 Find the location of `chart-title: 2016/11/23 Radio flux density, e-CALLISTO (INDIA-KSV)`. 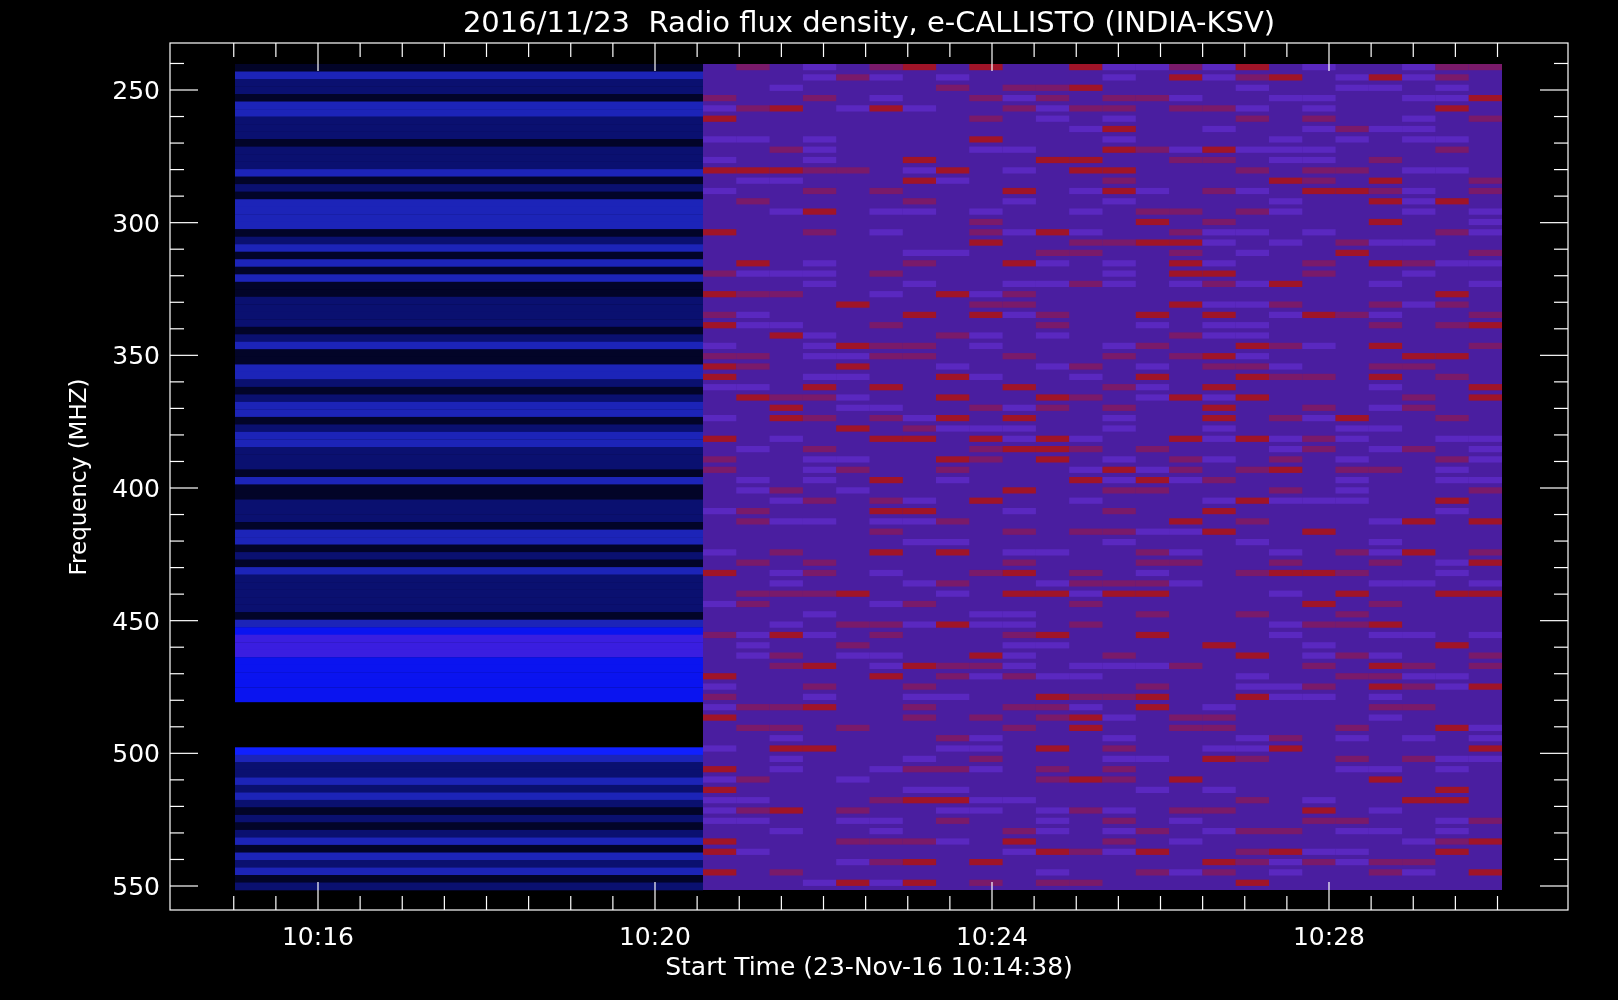

chart-title: 2016/11/23 Radio flux density, e-CALLISTO (INDIA-KSV) is located at coordinates (869, 22).